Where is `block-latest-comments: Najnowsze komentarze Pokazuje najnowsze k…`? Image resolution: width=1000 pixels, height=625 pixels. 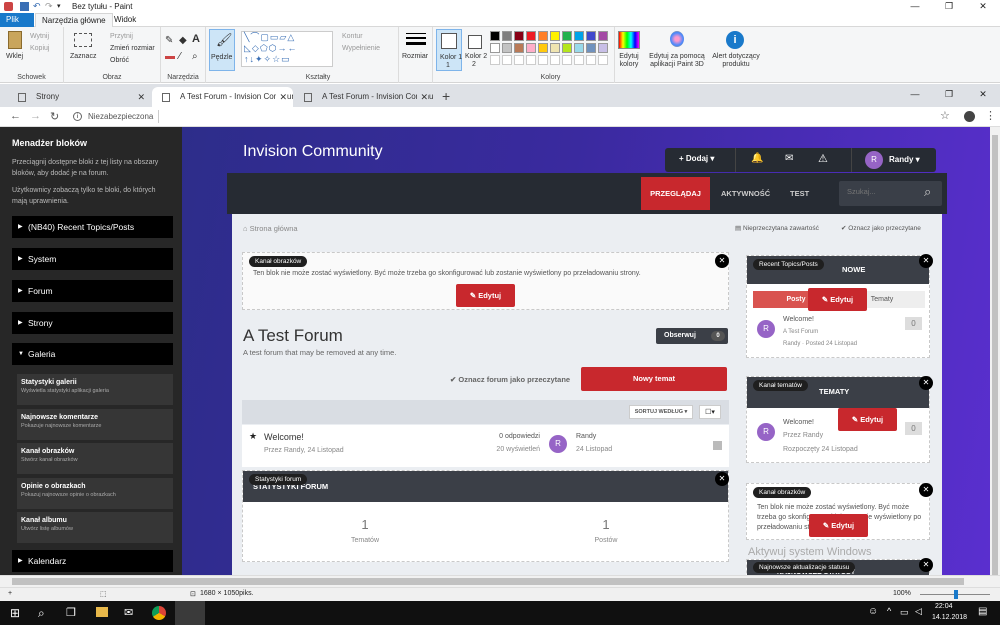 block-latest-comments: Najnowsze komentarze Pokazuje najnowsze k… is located at coordinates (95, 424).